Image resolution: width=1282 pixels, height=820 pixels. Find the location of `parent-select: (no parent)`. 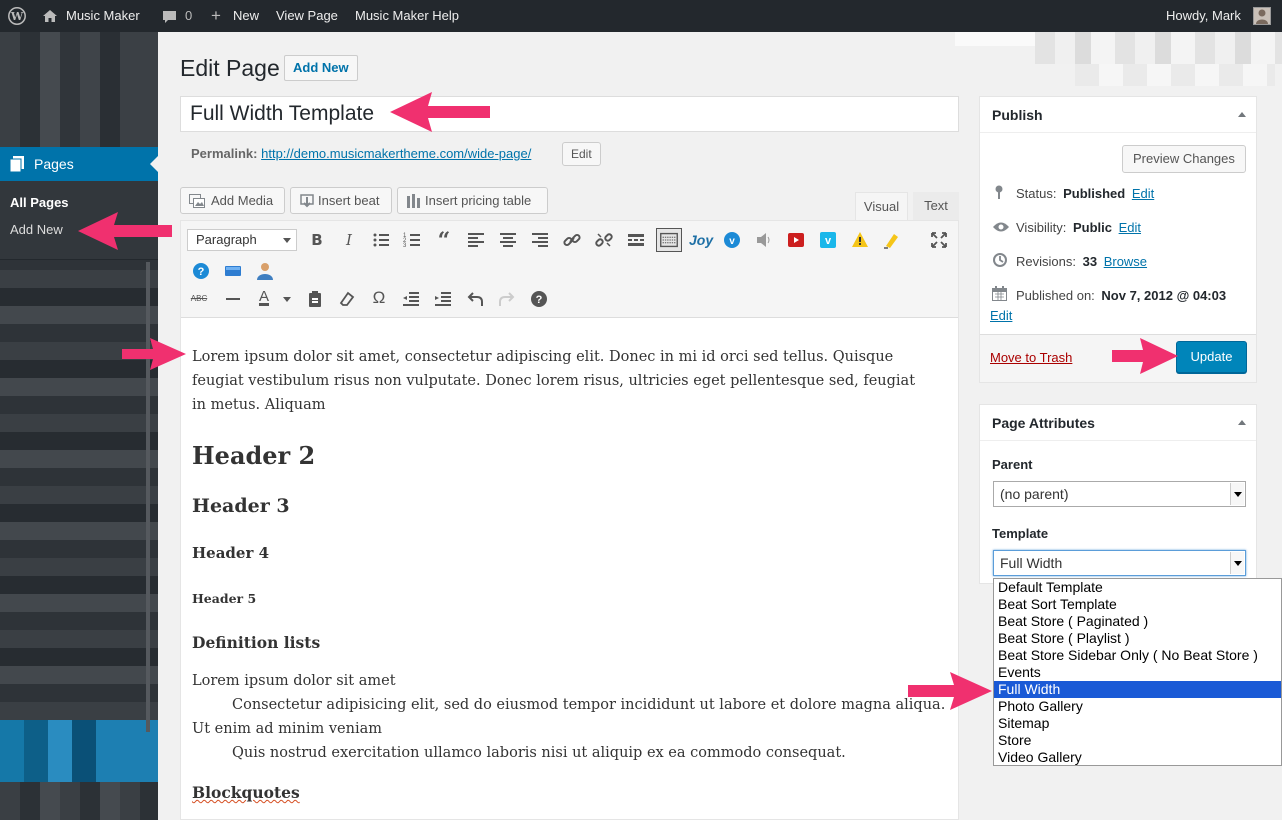

parent-select: (no parent) is located at coordinates (1119, 494).